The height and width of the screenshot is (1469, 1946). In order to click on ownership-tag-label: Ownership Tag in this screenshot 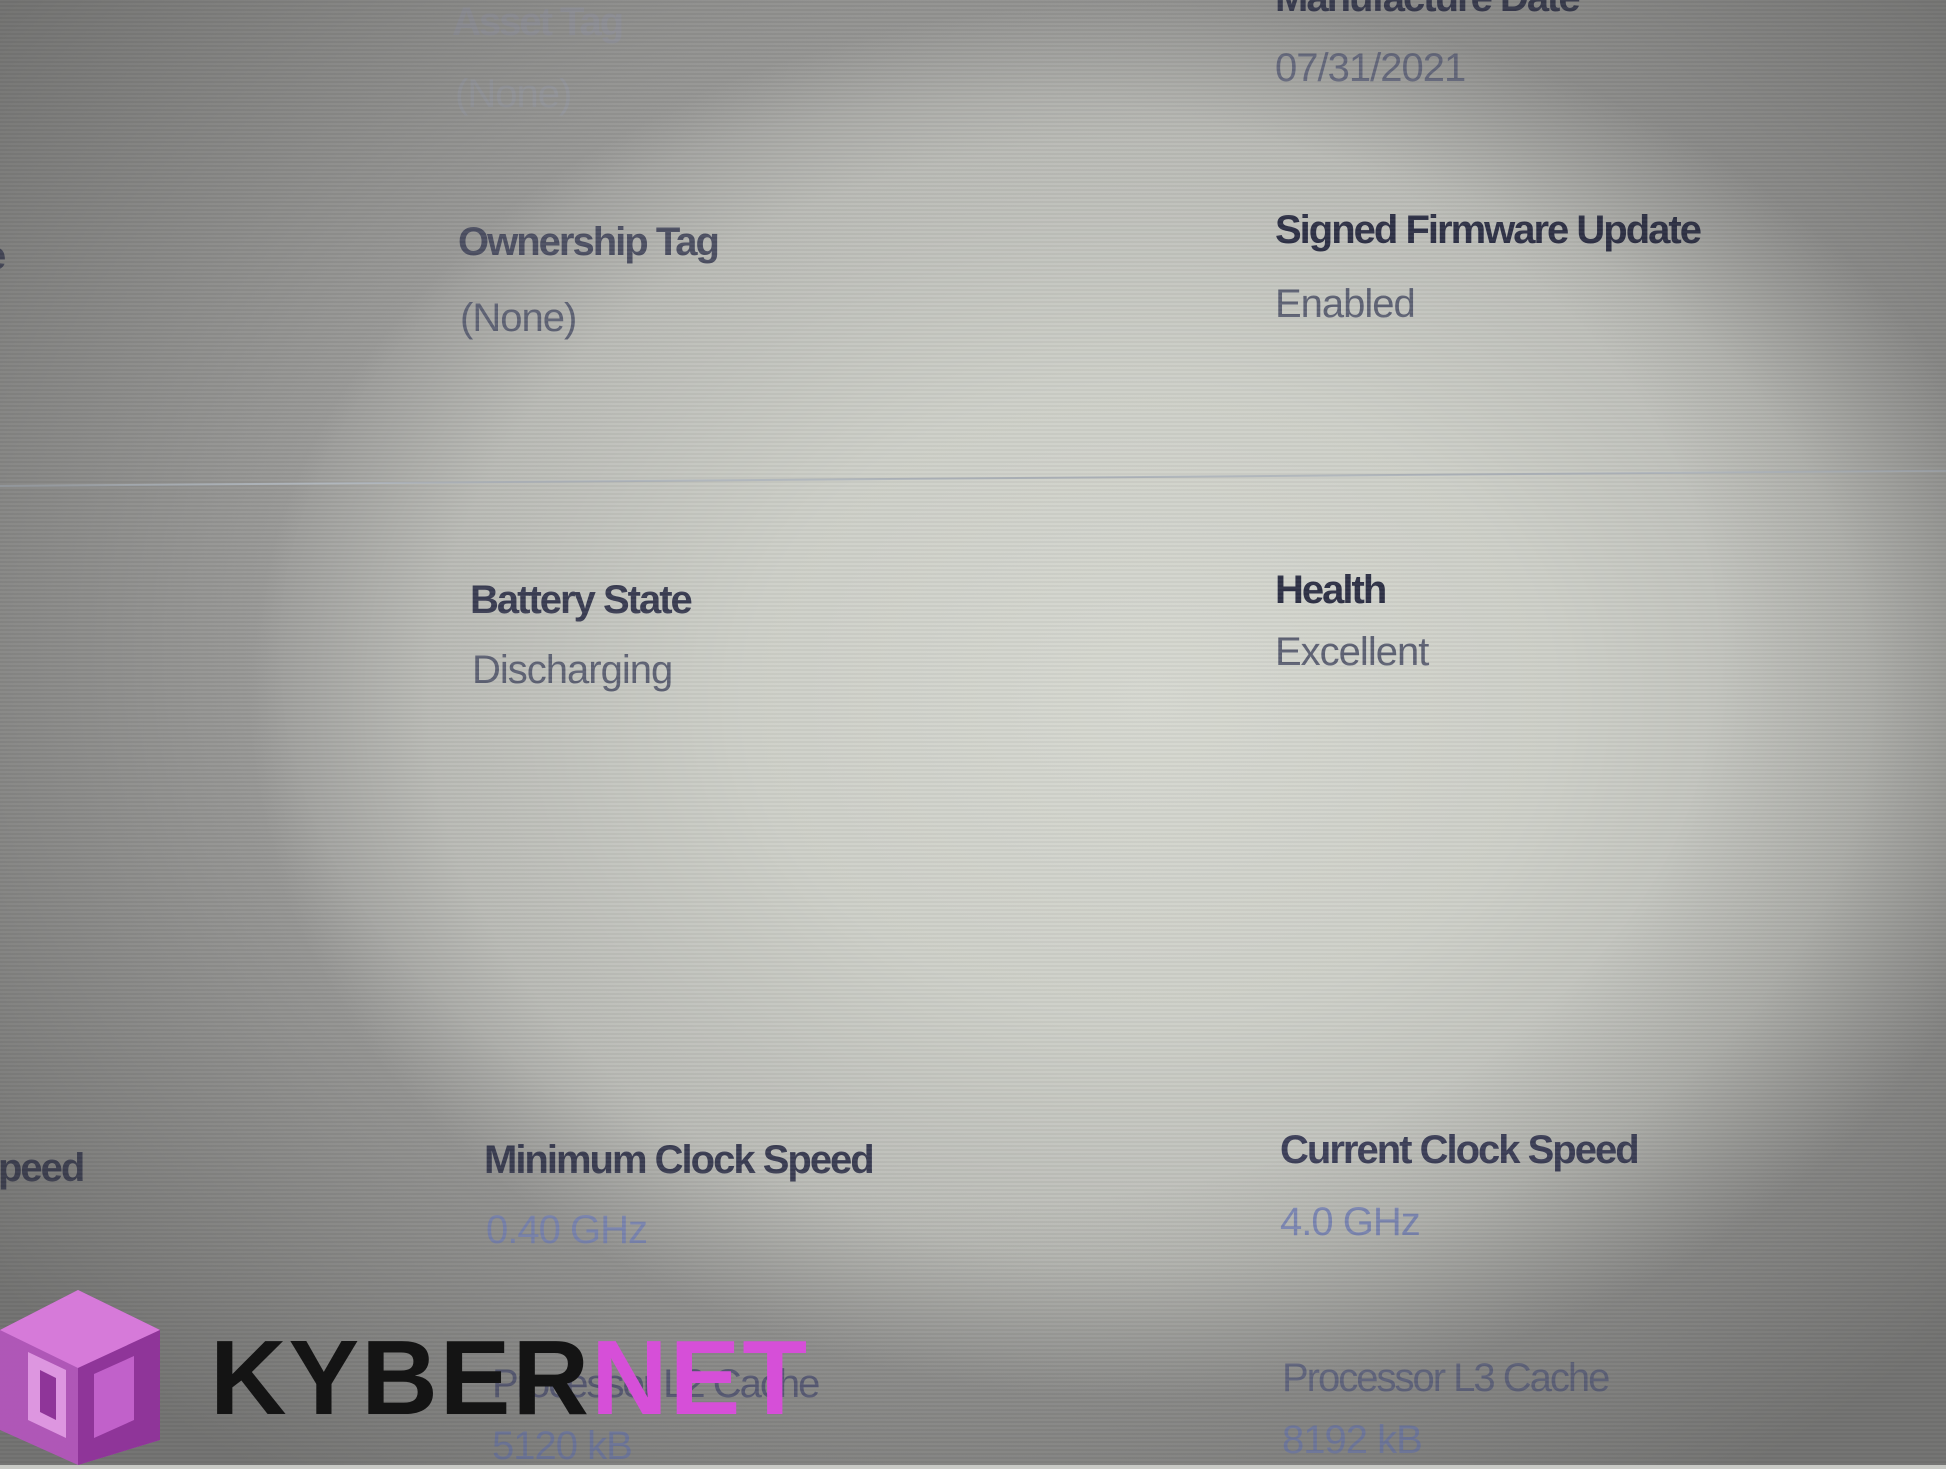, I will do `click(589, 242)`.